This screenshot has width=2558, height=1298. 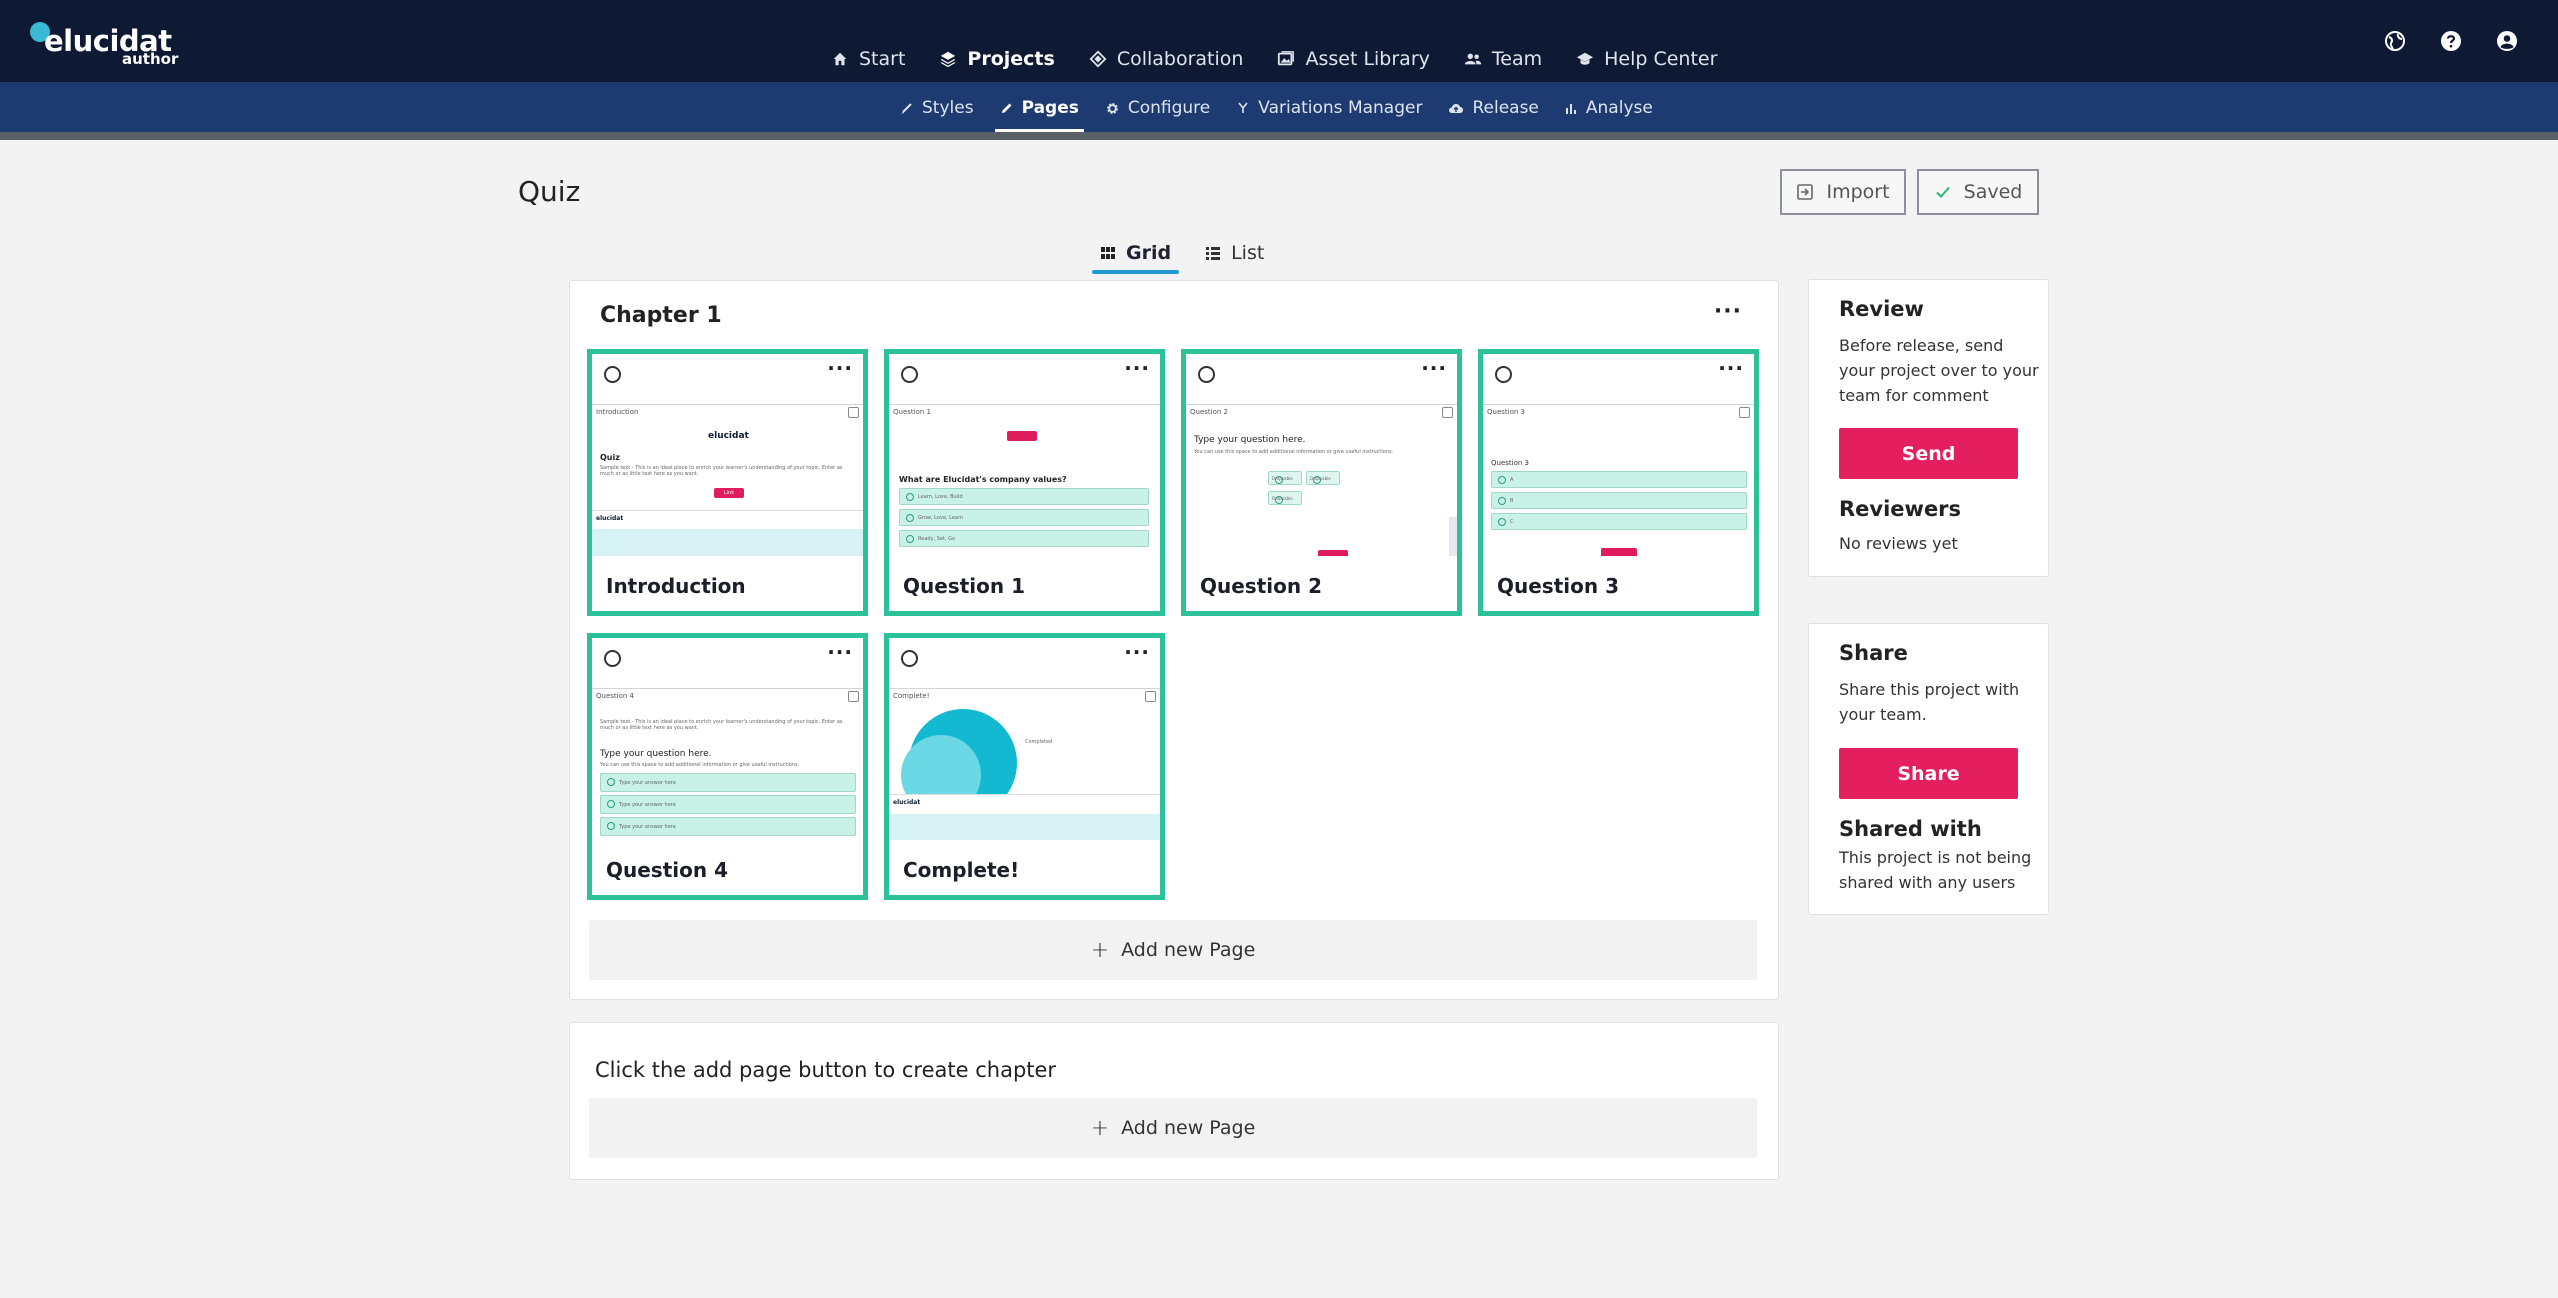 I want to click on import-button: Import, so click(x=1843, y=192).